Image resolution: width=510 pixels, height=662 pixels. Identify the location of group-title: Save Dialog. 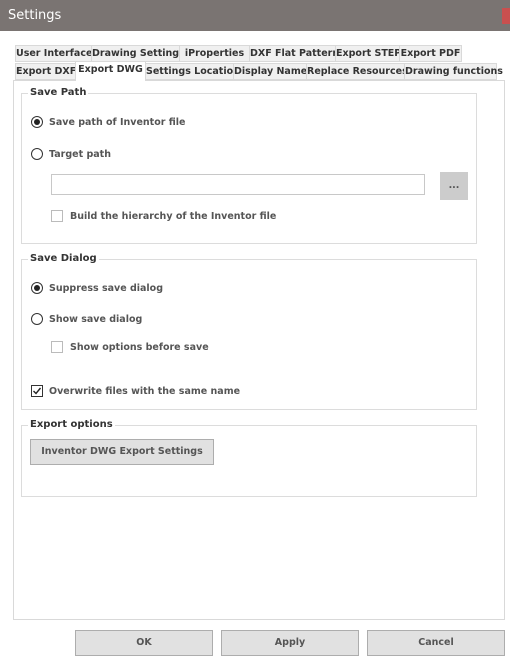
(63, 258).